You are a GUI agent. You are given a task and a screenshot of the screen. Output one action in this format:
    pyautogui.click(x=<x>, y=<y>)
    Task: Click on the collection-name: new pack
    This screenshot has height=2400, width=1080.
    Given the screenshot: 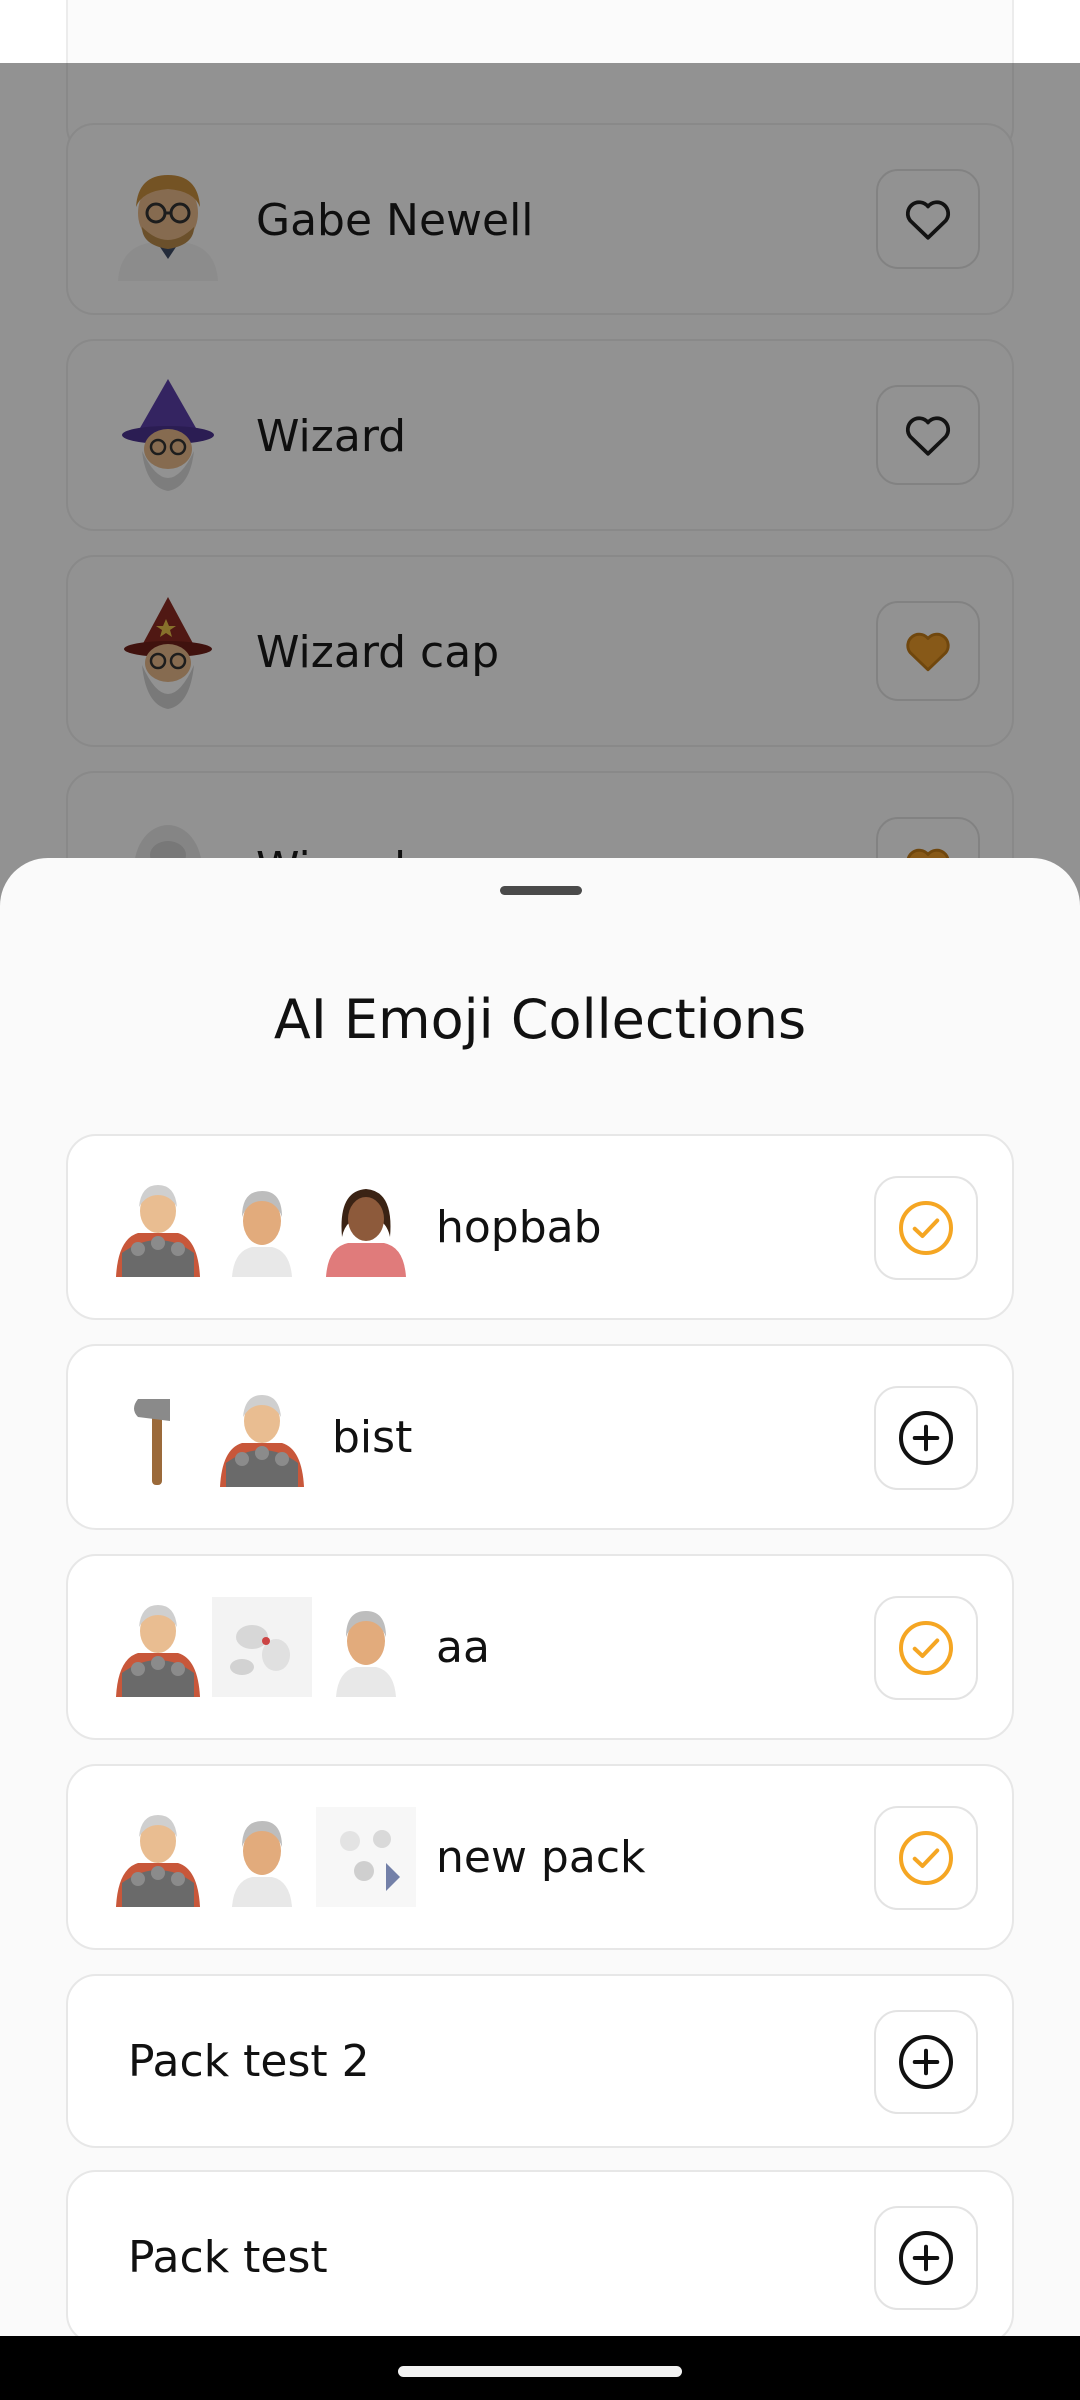 What is the action you would take?
    pyautogui.click(x=541, y=1857)
    